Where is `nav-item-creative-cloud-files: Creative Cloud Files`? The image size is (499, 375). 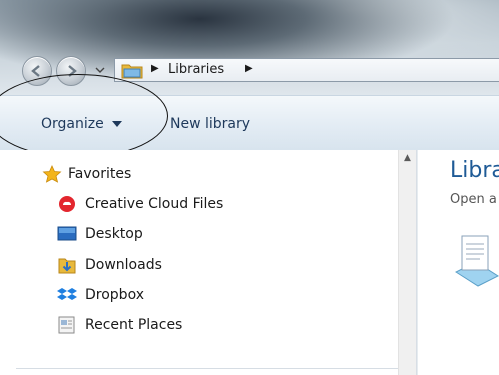 nav-item-creative-cloud-files: Creative Cloud Files is located at coordinates (140, 204).